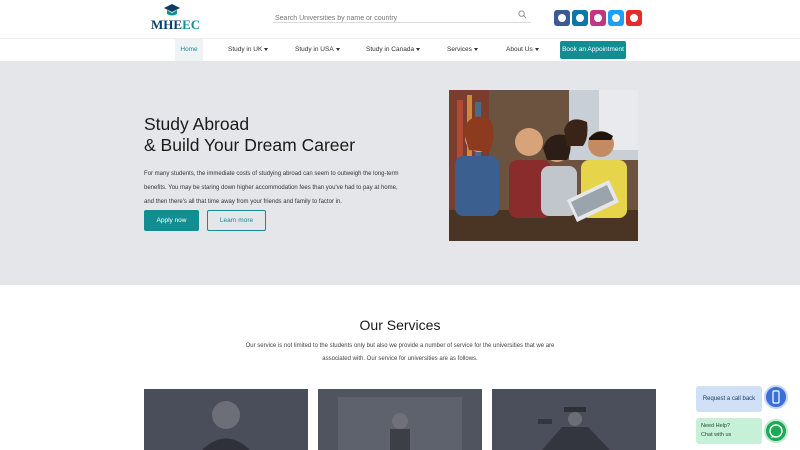  I want to click on search-bar, so click(402, 16).